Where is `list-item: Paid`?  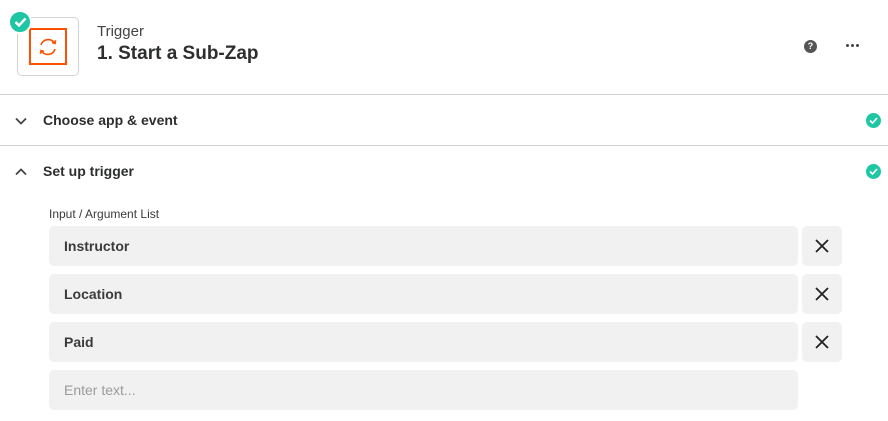
list-item: Paid is located at coordinates (445, 342).